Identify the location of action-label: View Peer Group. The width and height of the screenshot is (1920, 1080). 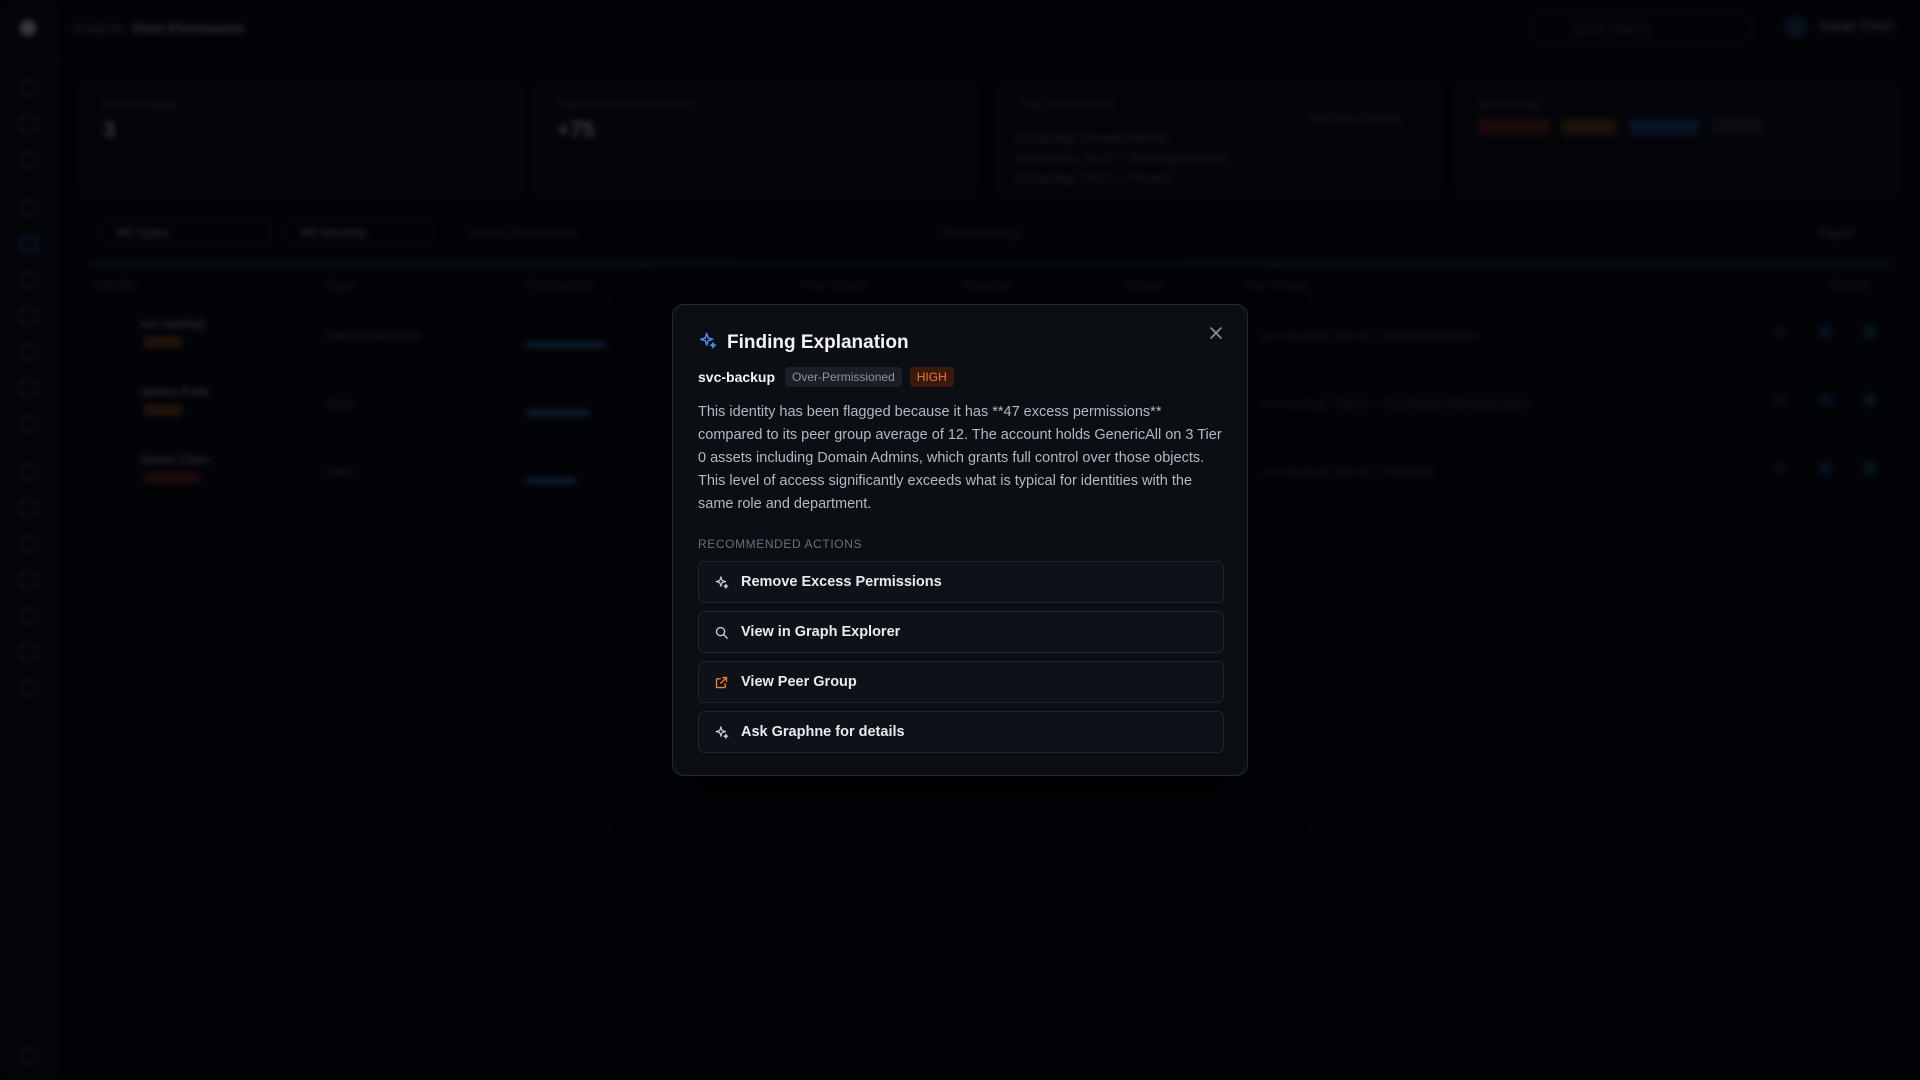
(799, 682).